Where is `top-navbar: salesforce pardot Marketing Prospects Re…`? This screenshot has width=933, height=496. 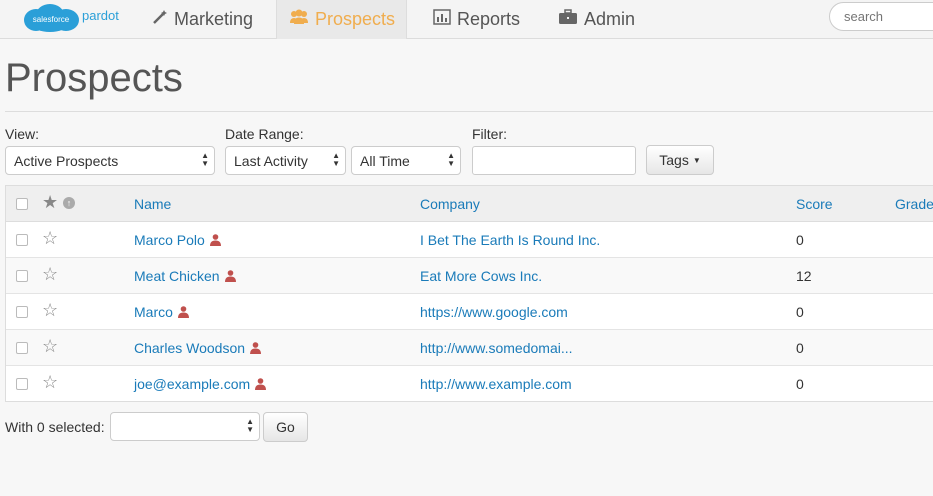 top-navbar: salesforce pardot Marketing Prospects Re… is located at coordinates (466, 19).